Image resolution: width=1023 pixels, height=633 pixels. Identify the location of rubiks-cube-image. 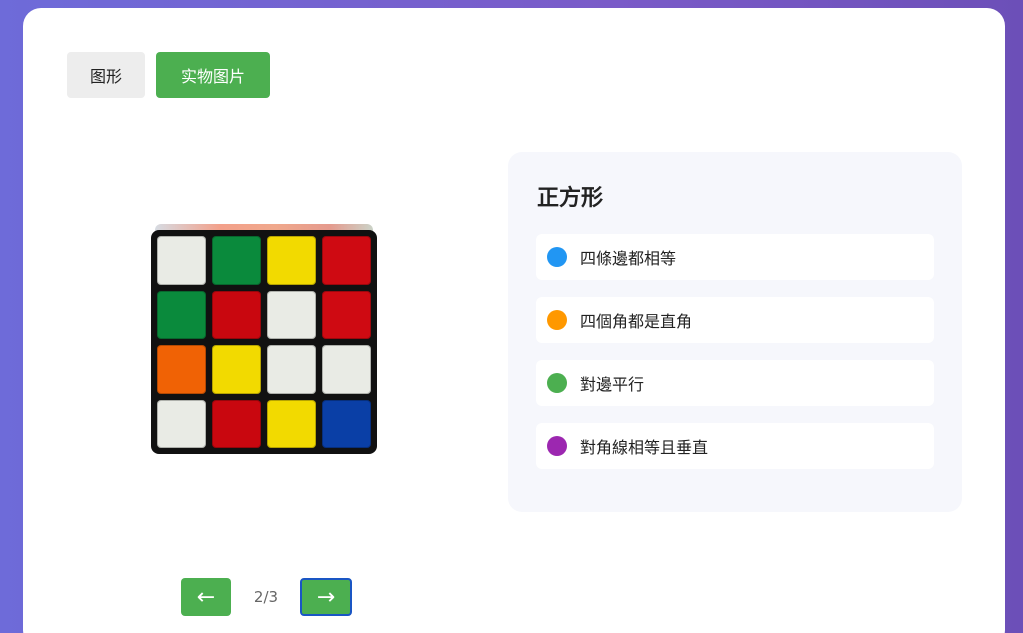
(264, 339).